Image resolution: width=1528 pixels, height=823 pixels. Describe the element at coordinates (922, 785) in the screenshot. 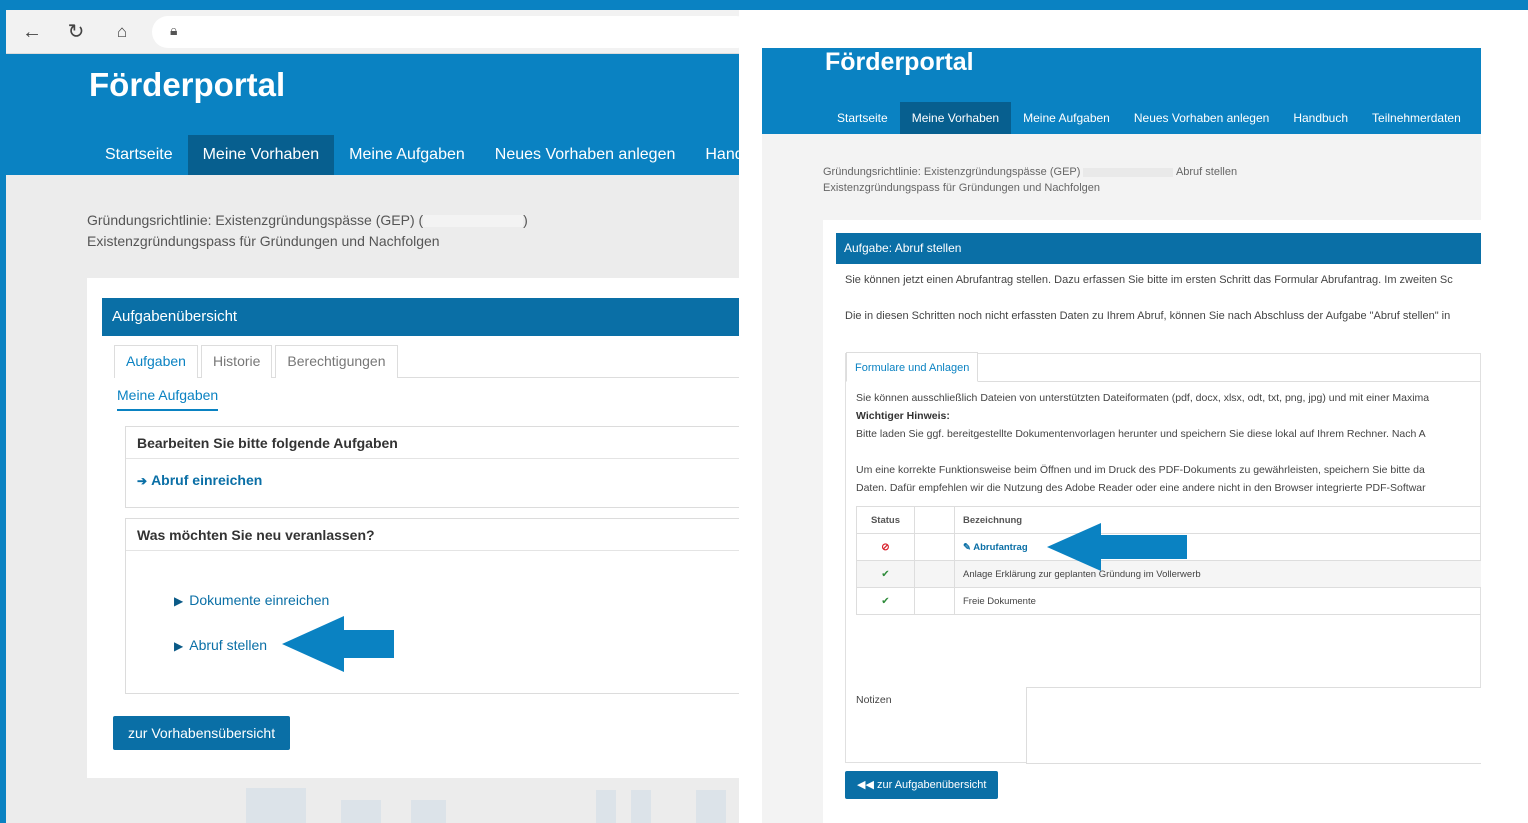

I see `aufgabenuebersicht-button: ◀◀ zur Aufgabenübersicht` at that location.